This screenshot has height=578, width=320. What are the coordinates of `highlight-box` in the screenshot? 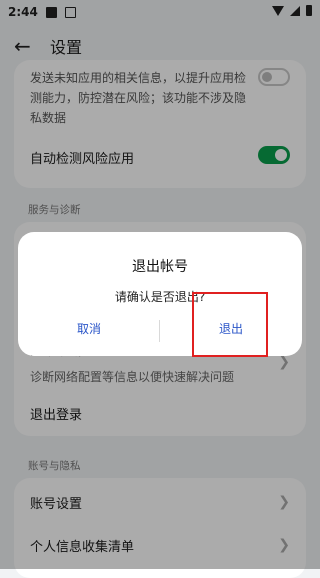 It's located at (230, 324).